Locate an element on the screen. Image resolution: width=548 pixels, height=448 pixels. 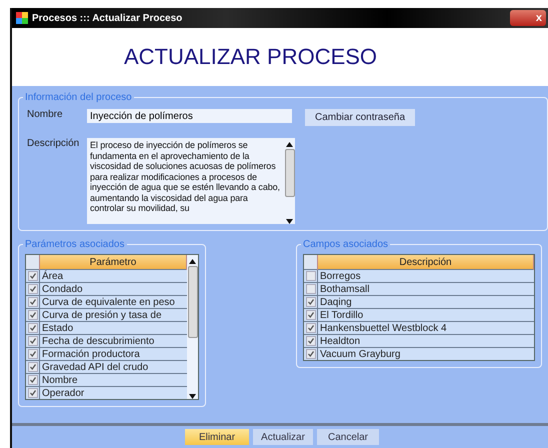
action-button: Cancelar is located at coordinates (348, 437).